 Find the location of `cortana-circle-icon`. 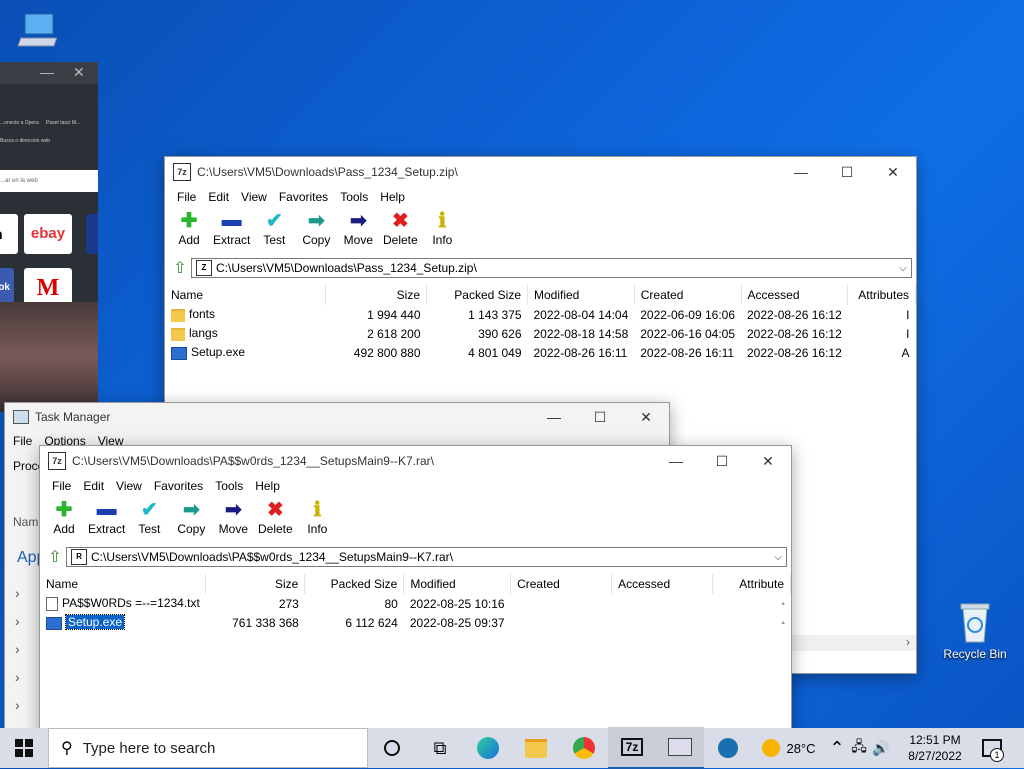

cortana-circle-icon is located at coordinates (392, 748).